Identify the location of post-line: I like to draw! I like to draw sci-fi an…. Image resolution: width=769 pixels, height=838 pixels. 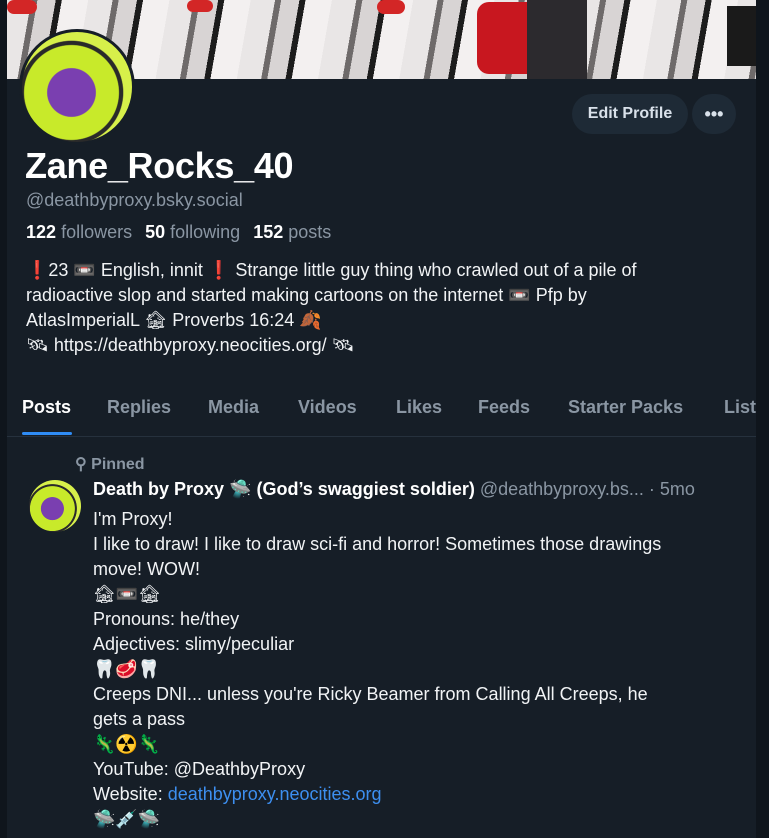
(377, 544).